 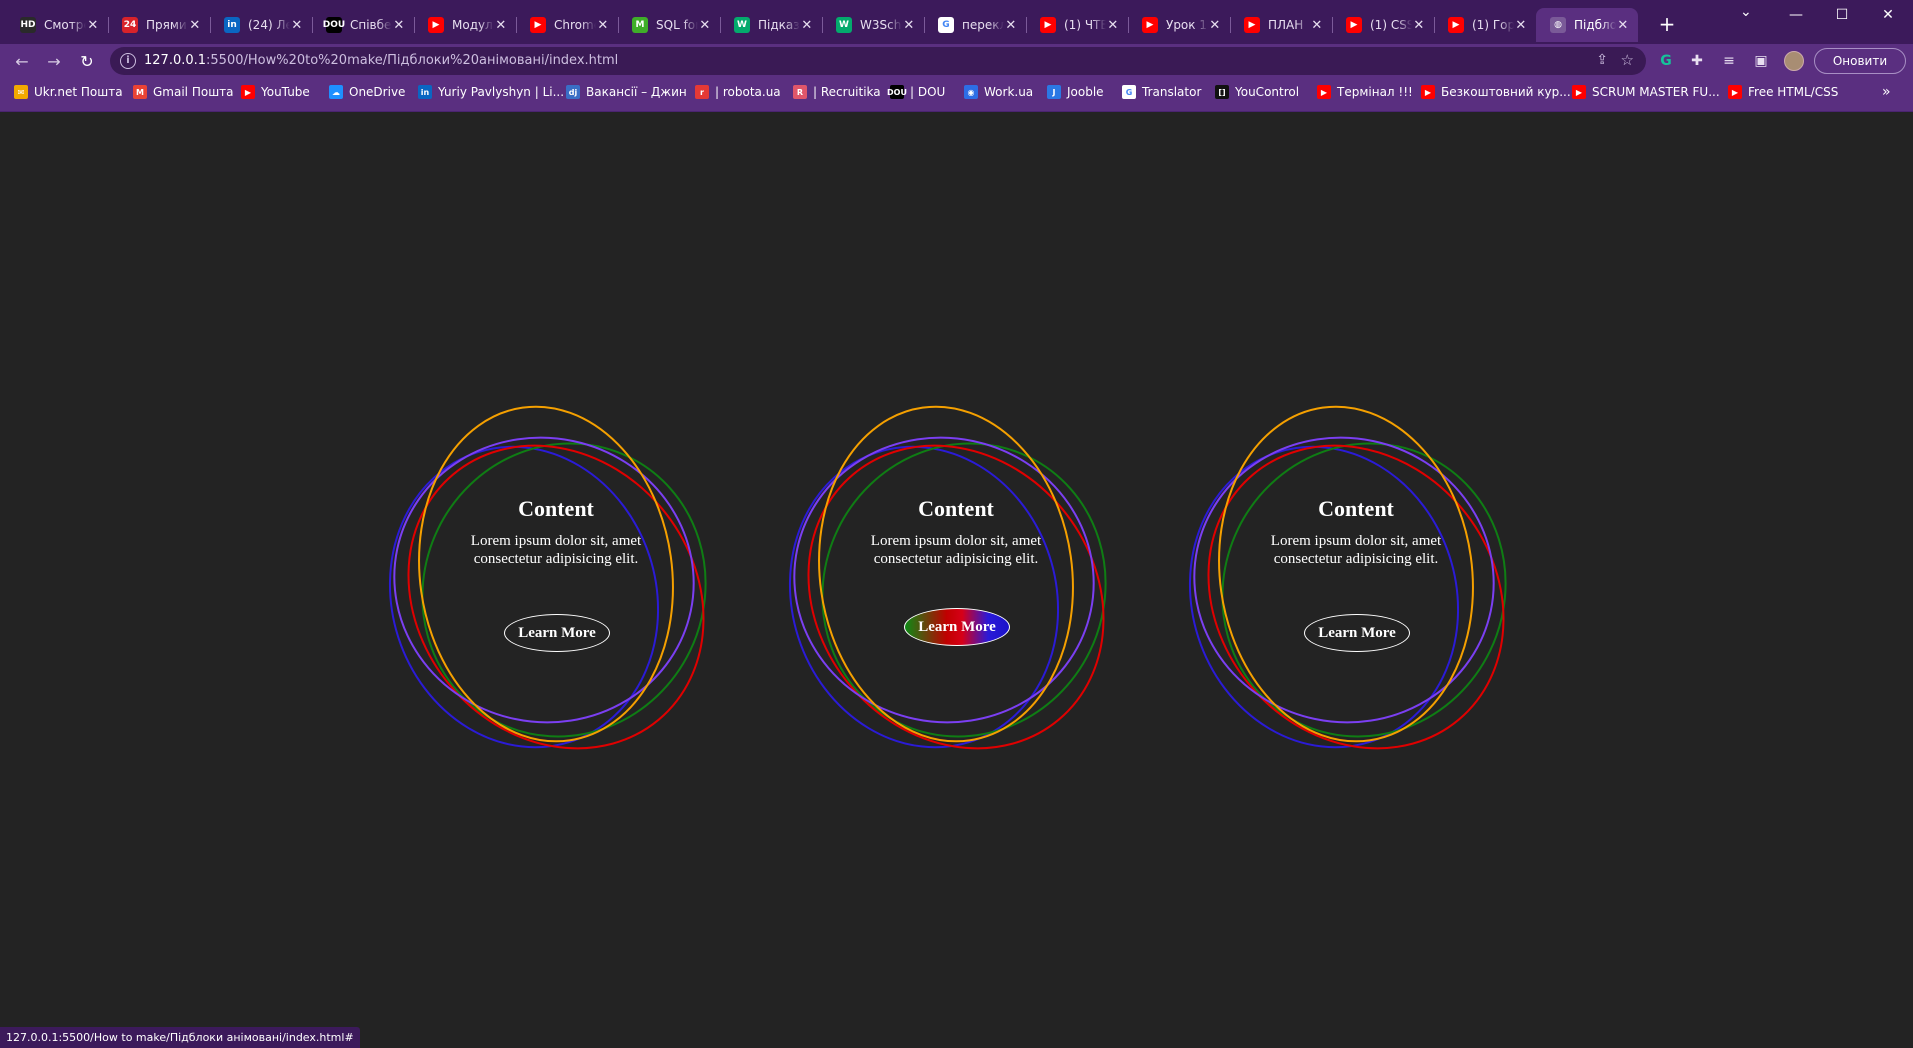 I want to click on bookmark-8: R | Recruitika, so click(x=837, y=92).